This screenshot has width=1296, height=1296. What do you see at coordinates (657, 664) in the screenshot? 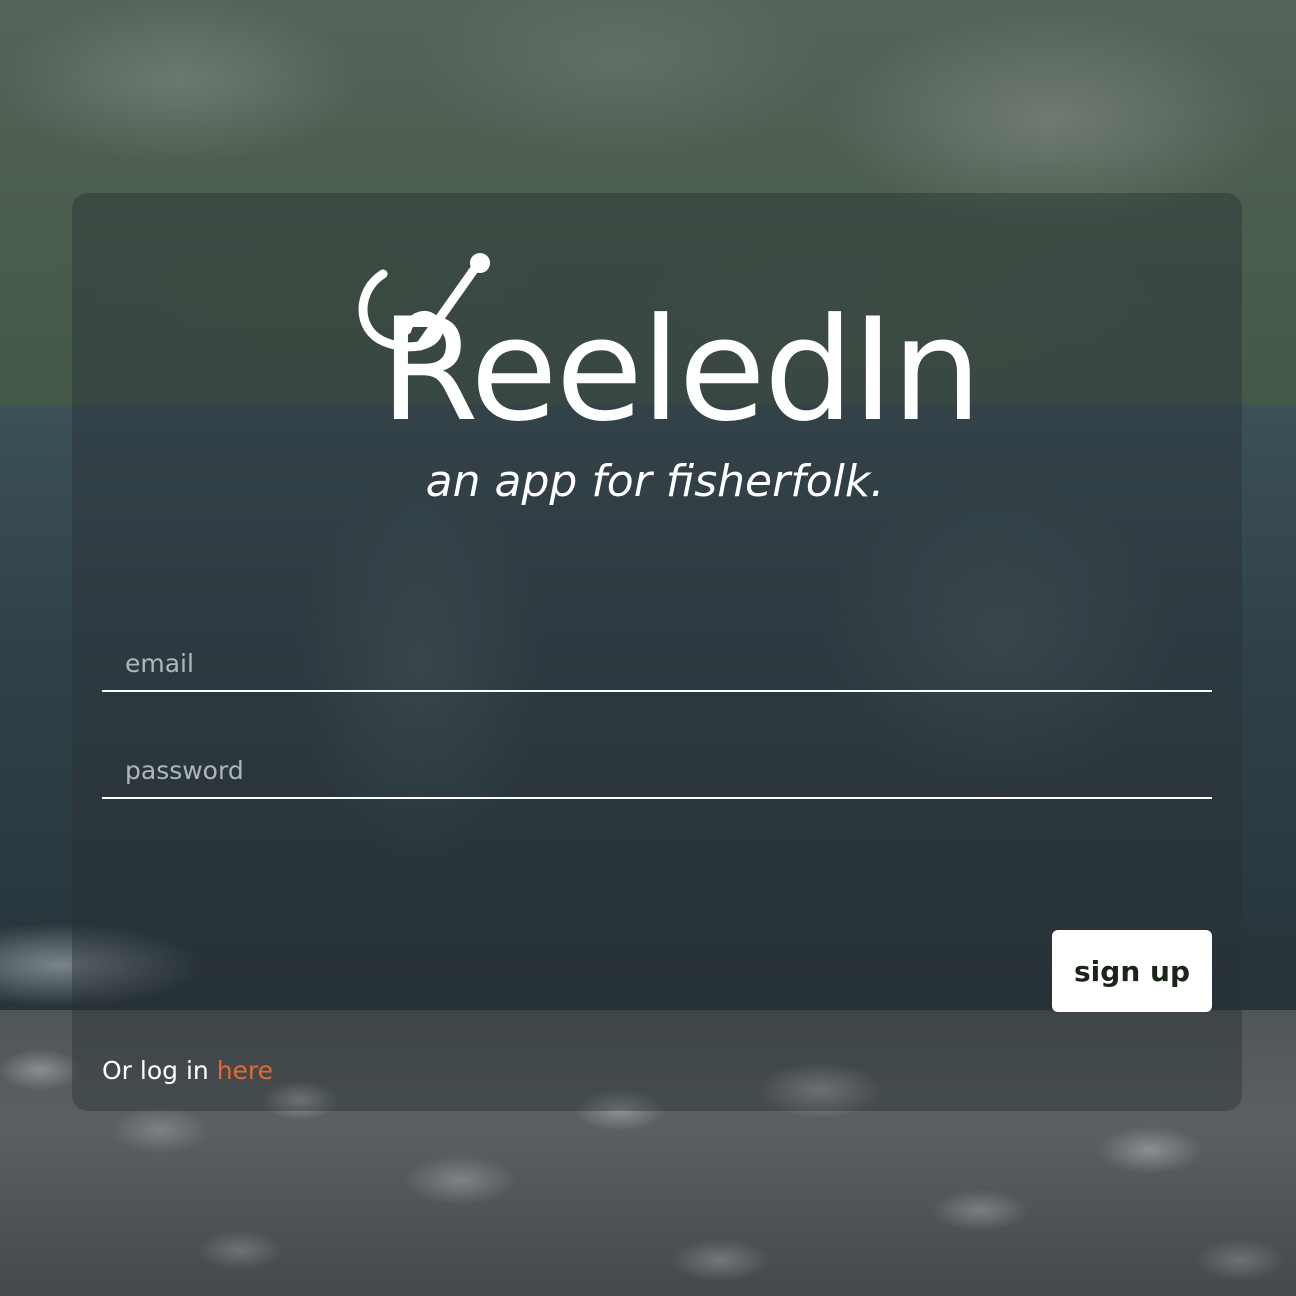
I see `email-field` at bounding box center [657, 664].